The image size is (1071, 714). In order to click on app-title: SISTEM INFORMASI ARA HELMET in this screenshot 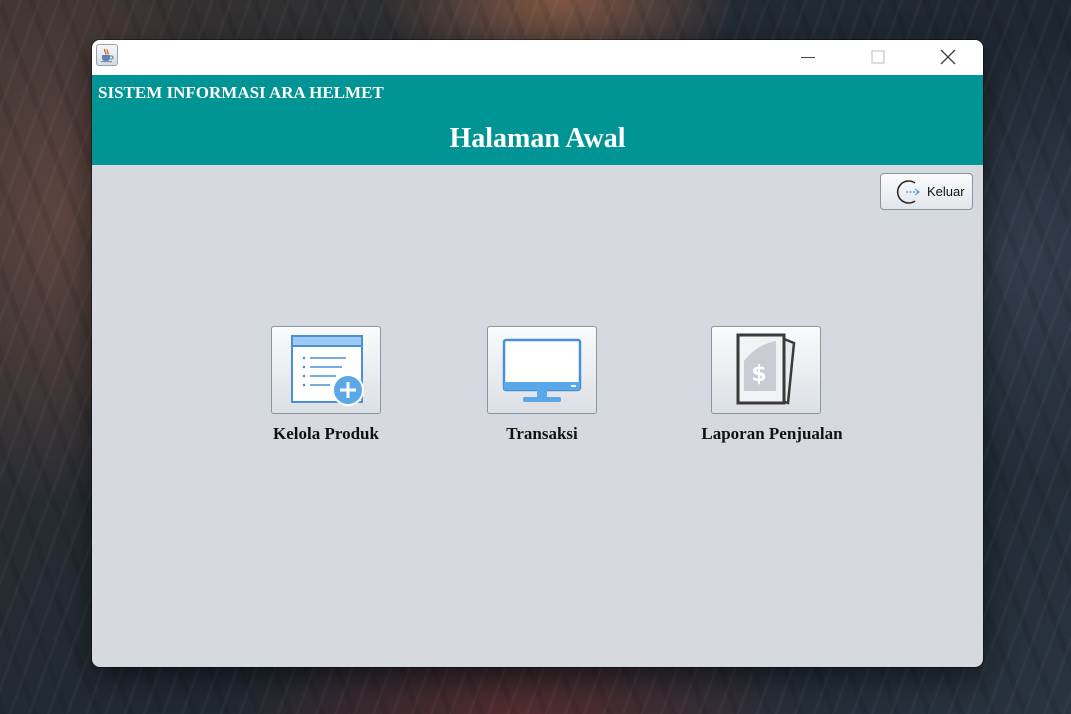, I will do `click(241, 92)`.